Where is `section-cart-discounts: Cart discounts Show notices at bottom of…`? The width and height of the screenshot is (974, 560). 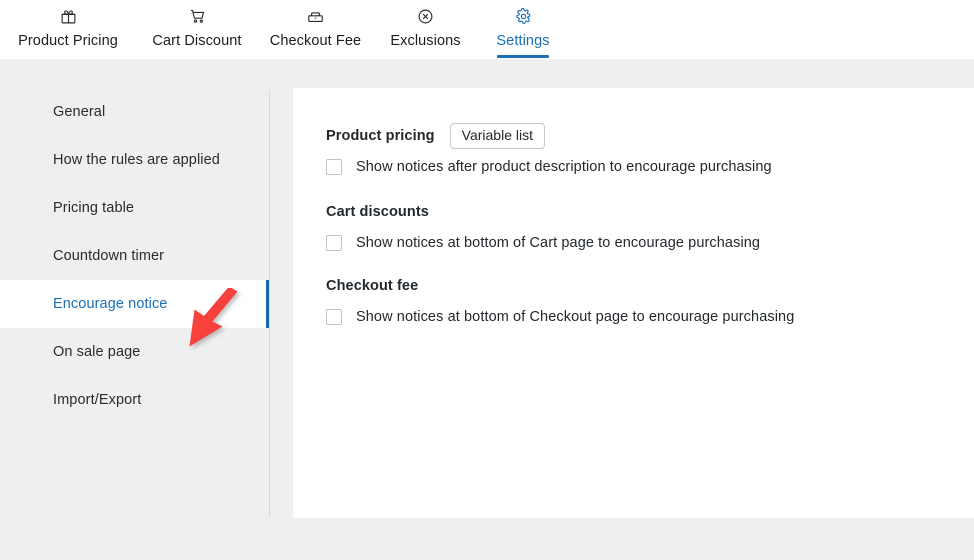
section-cart-discounts: Cart discounts Show notices at bottom of… is located at coordinates (543, 225).